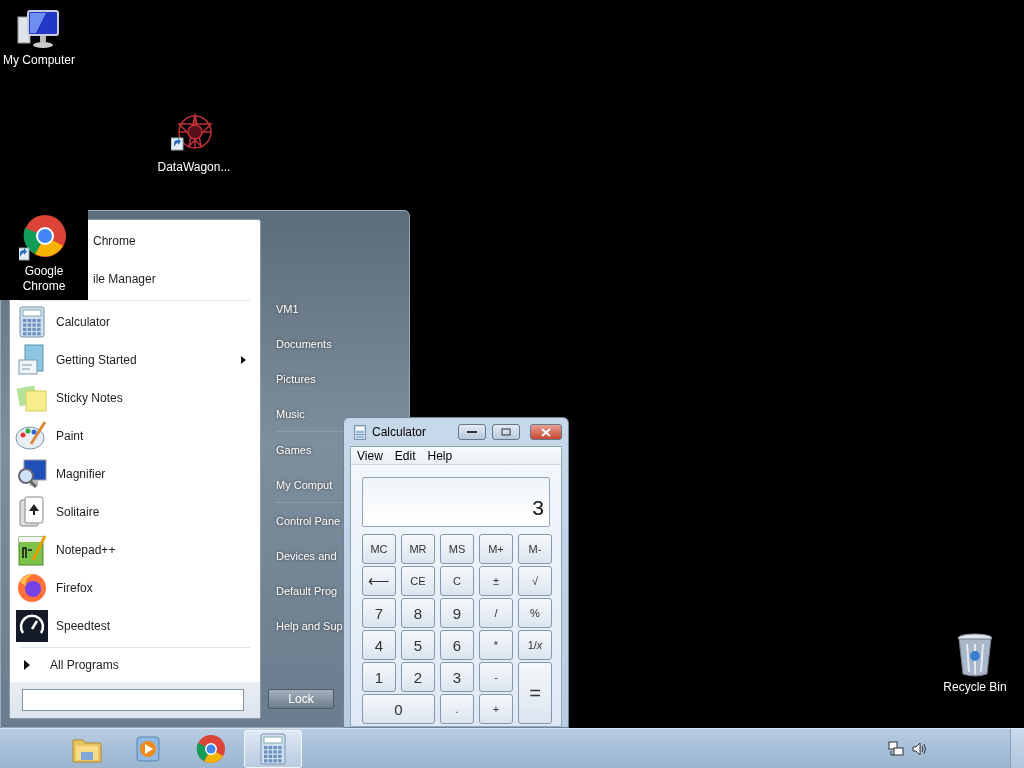 The height and width of the screenshot is (768, 1024). Describe the element at coordinates (32, 512) in the screenshot. I see `playing-cards-icon` at that location.